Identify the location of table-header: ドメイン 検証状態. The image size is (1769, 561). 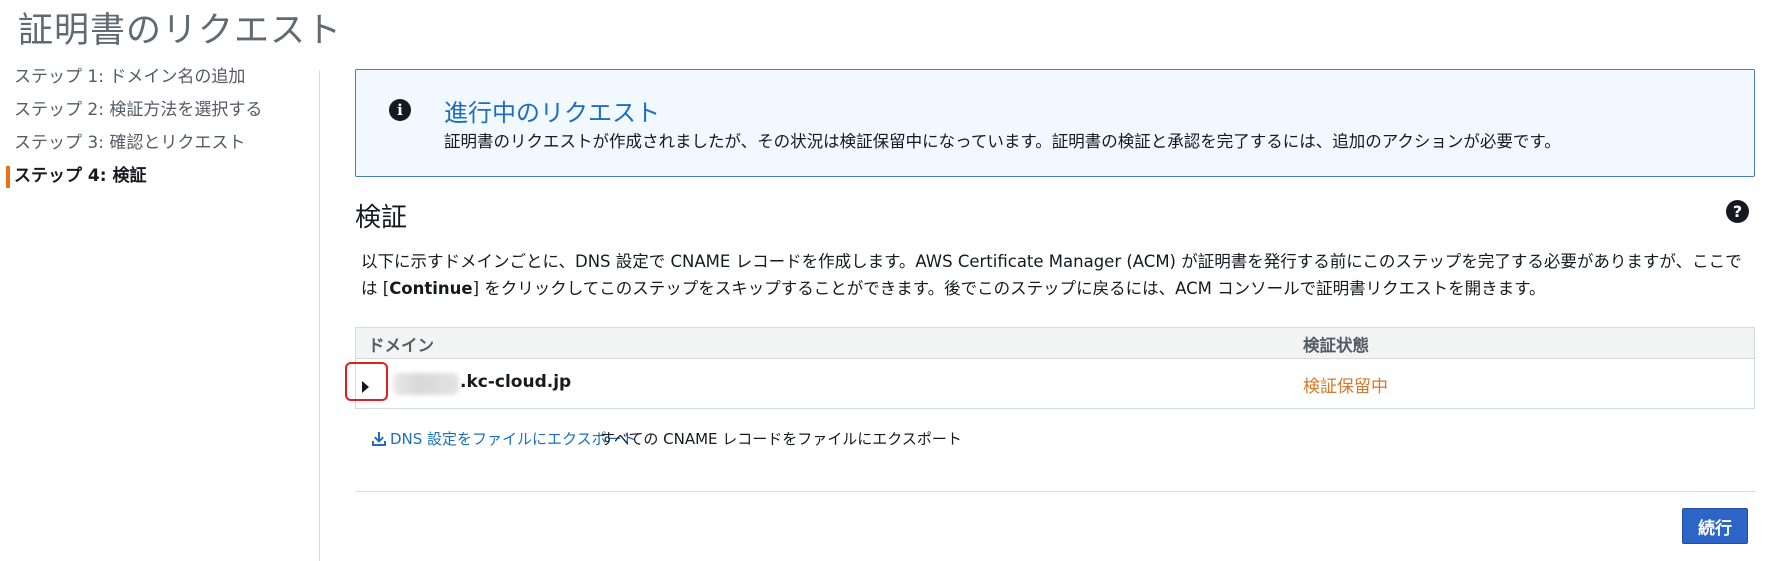
(1055, 343).